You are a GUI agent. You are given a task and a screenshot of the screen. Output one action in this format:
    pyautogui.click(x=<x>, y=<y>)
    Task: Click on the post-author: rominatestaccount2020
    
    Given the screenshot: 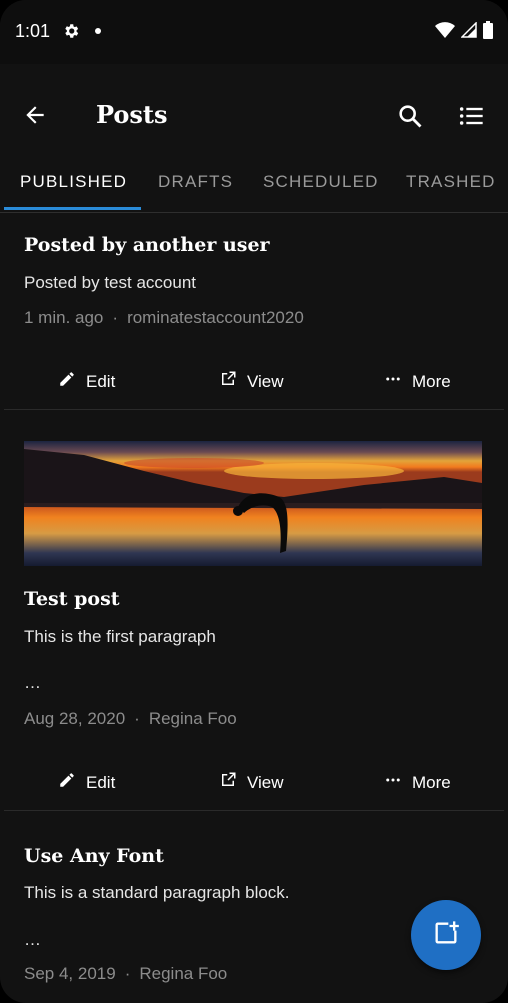 What is the action you would take?
    pyautogui.click(x=215, y=317)
    